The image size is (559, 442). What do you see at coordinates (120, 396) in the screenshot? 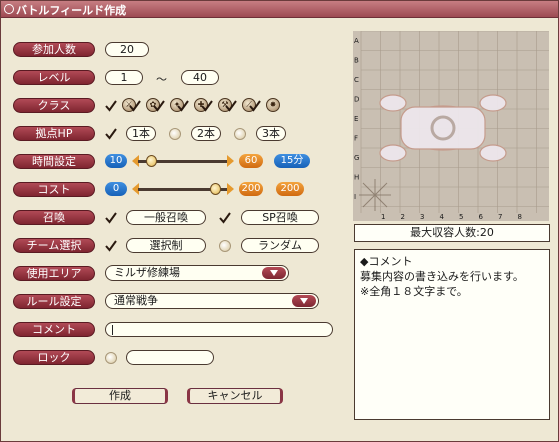
I see `create-button: 作成` at bounding box center [120, 396].